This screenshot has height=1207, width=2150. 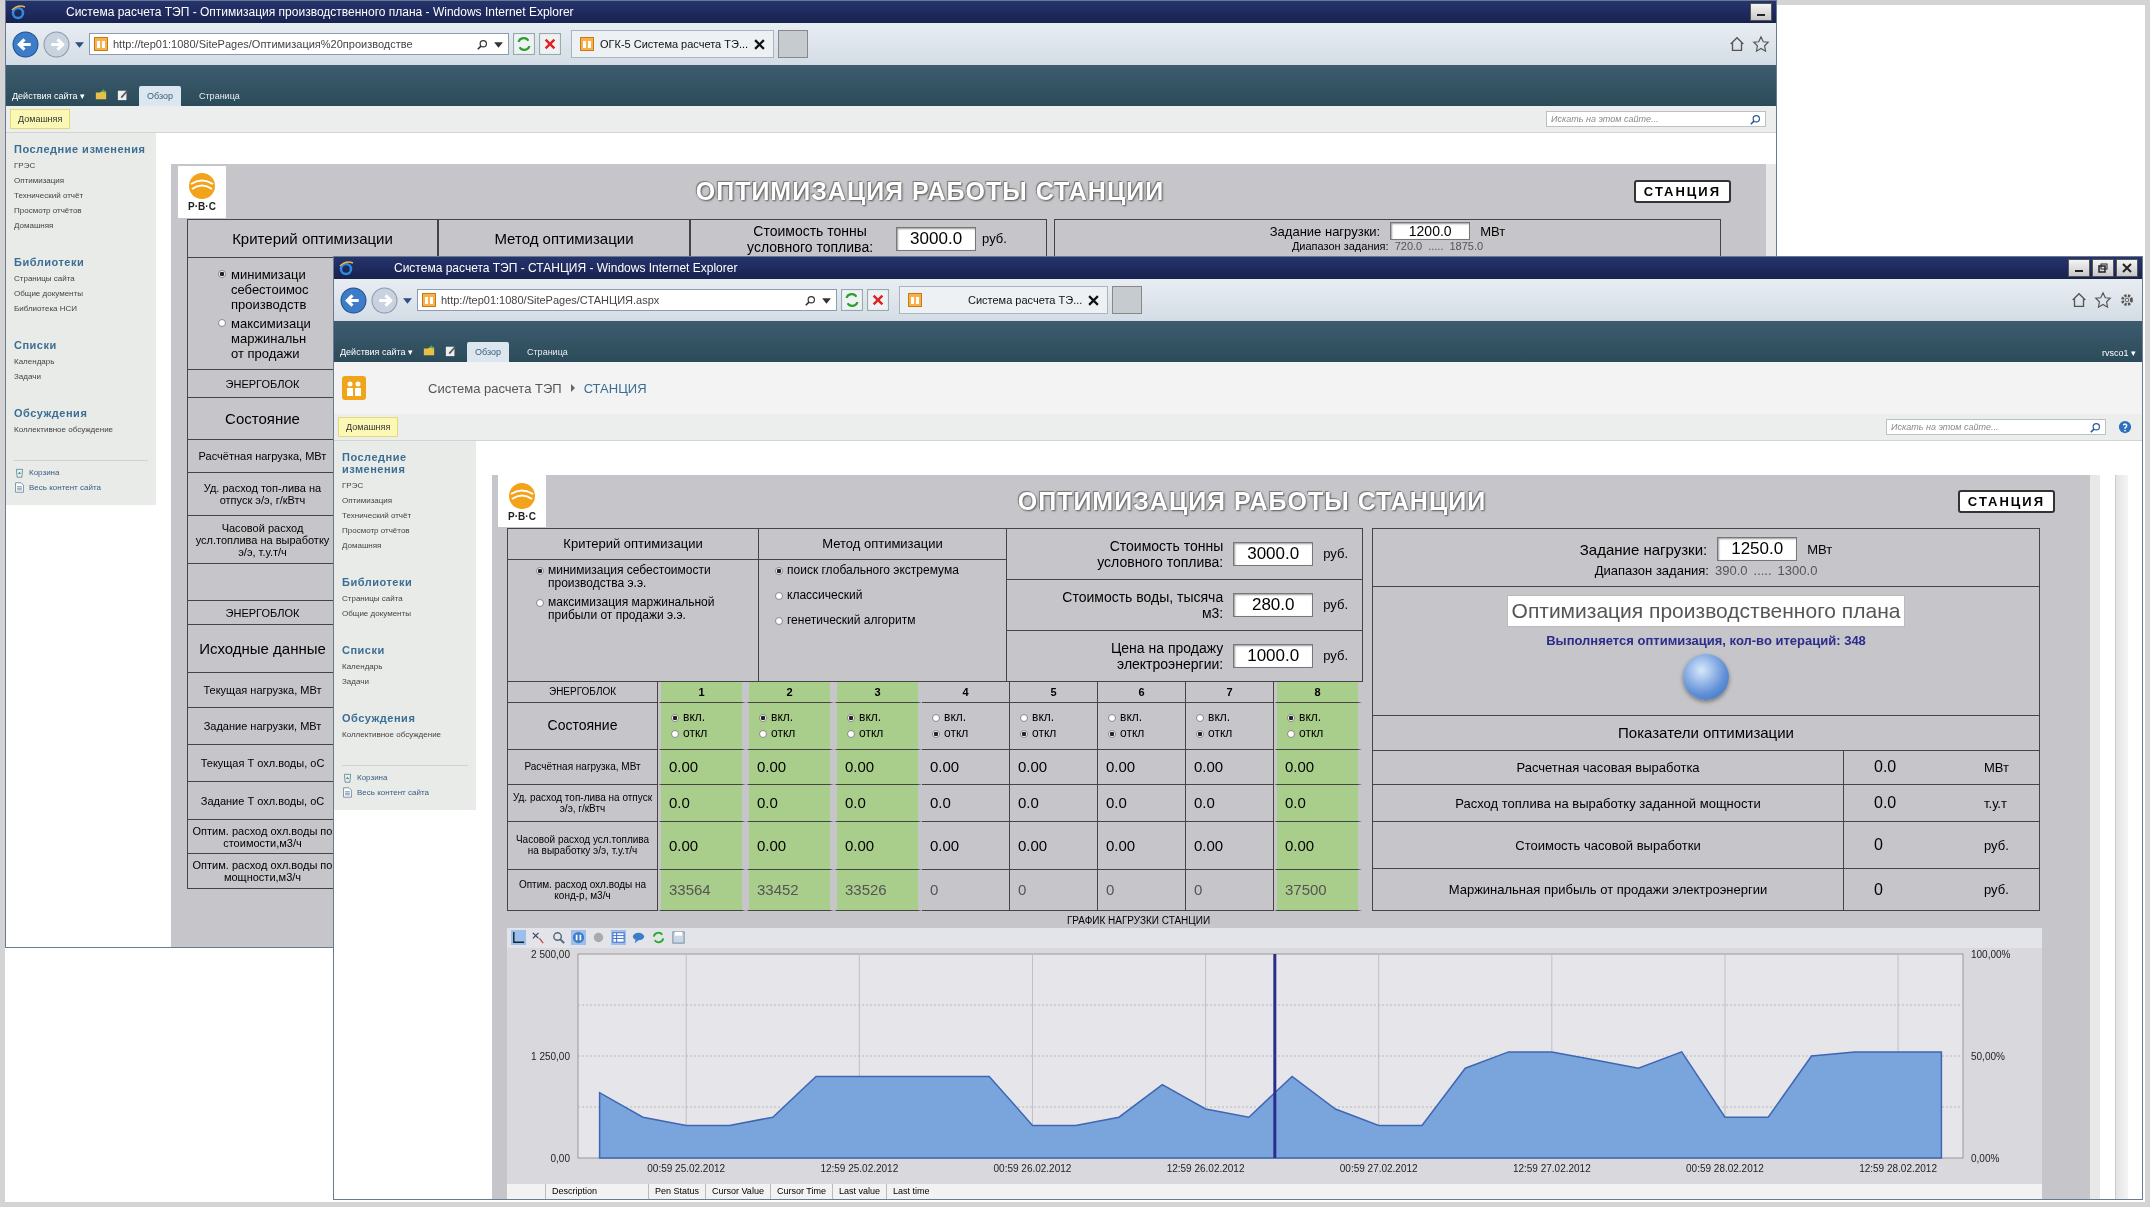 I want to click on sidebar-item: Общие документы, so click(x=81, y=293).